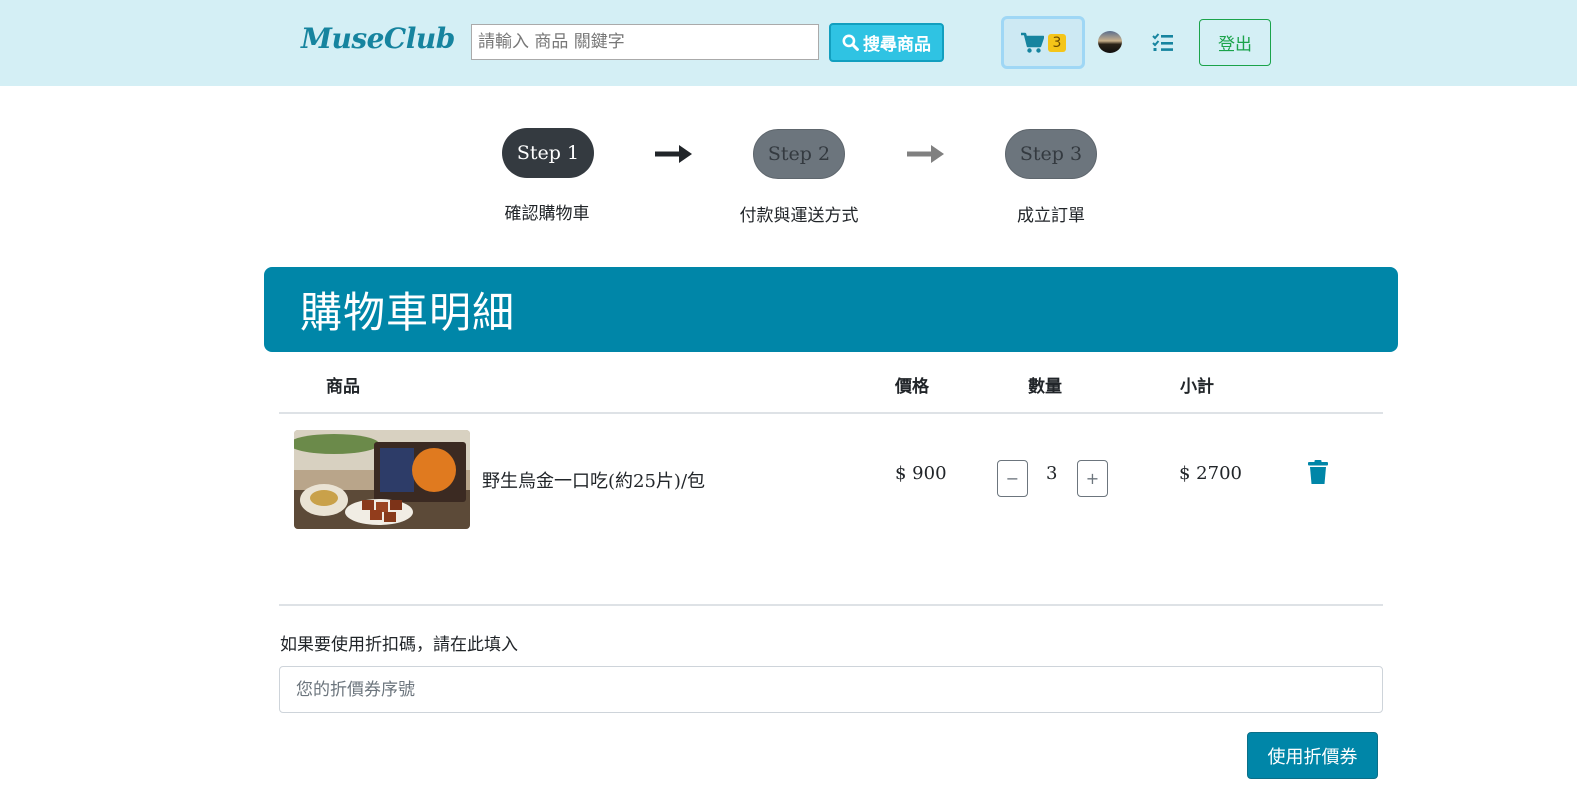  Describe the element at coordinates (912, 387) in the screenshot. I see `header-price: 價格` at that location.